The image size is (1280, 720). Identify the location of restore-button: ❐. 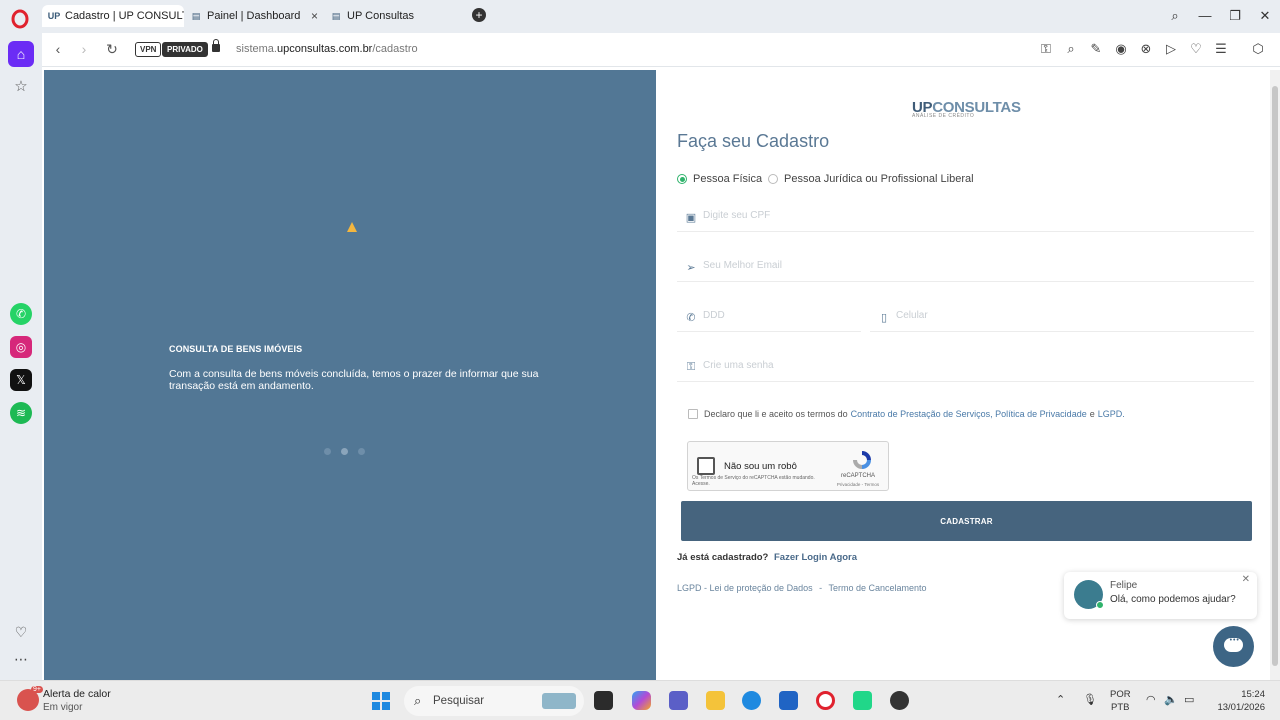
(1235, 16).